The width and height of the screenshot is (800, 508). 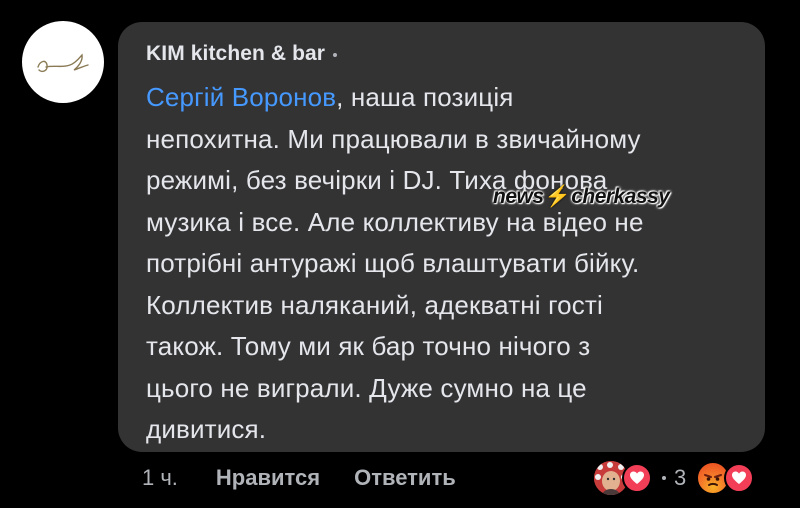 What do you see at coordinates (680, 478) in the screenshot?
I see `reaction-count: 3` at bounding box center [680, 478].